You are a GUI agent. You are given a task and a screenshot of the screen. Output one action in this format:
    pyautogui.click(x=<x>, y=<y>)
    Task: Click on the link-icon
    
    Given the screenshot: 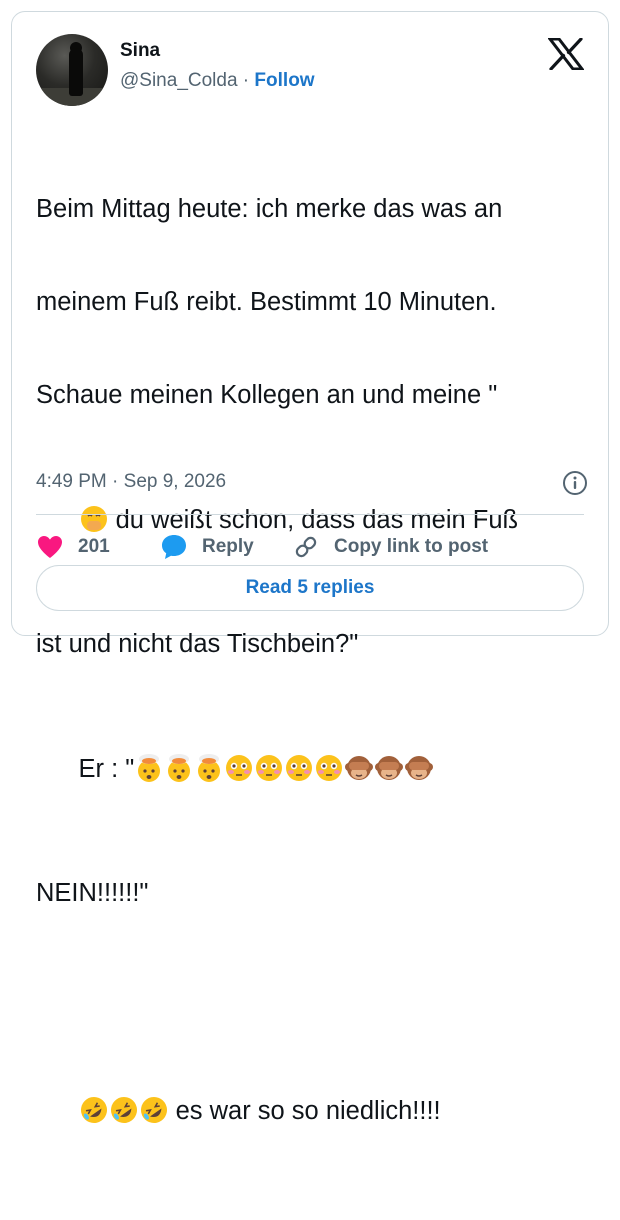 What is the action you would take?
    pyautogui.click(x=306, y=547)
    